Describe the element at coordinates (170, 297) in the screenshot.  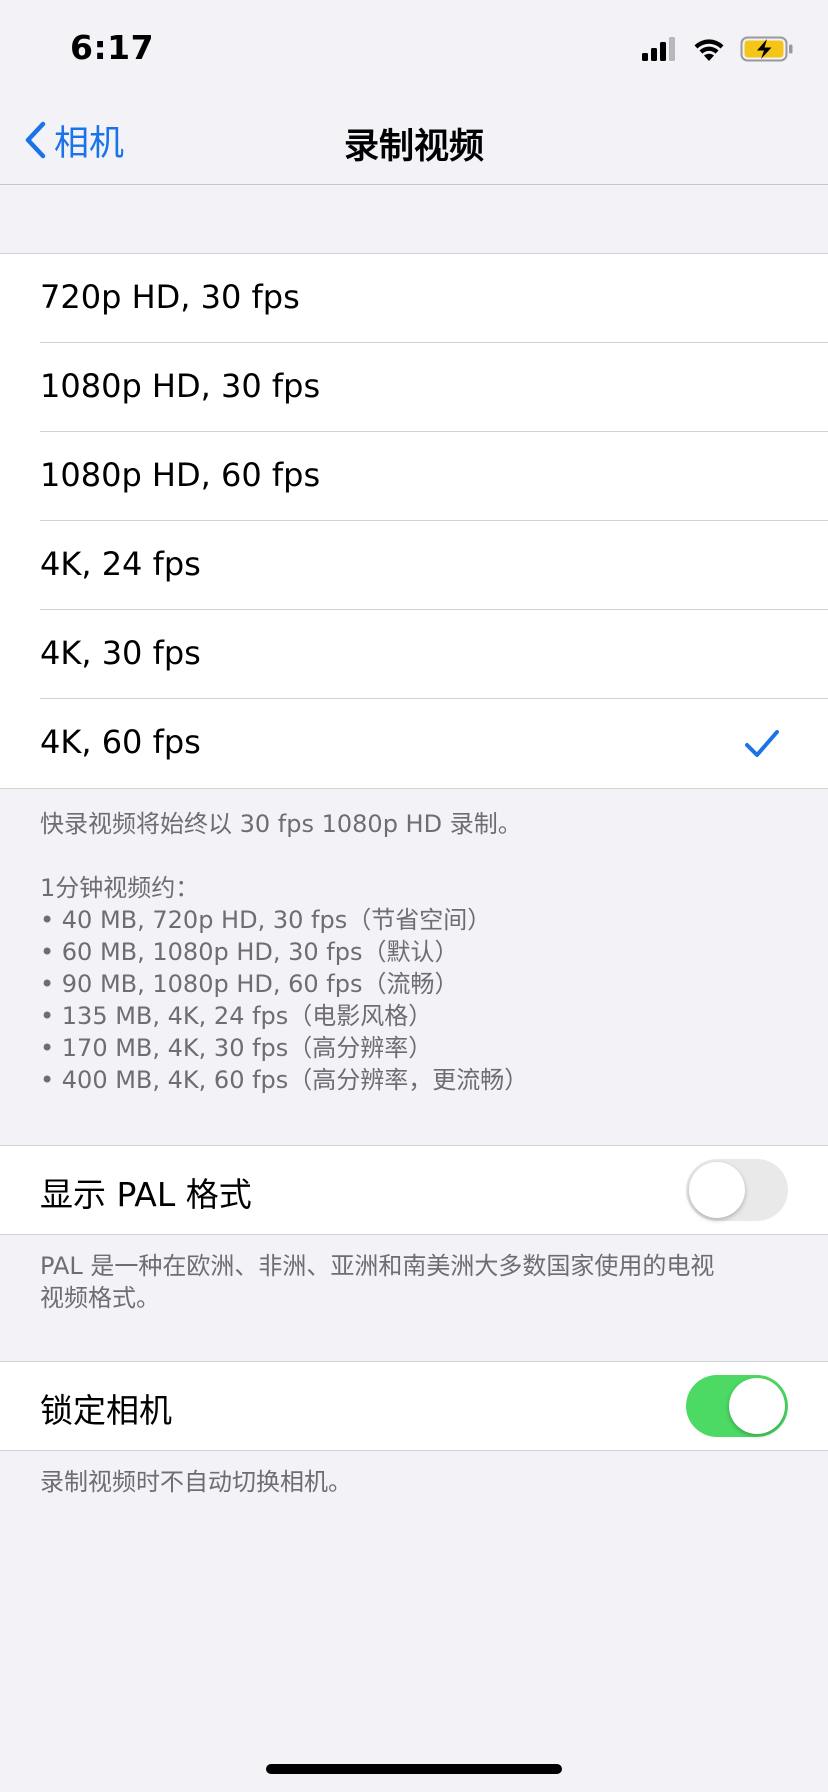
I see `option-label: 720p HD, 30 fps` at that location.